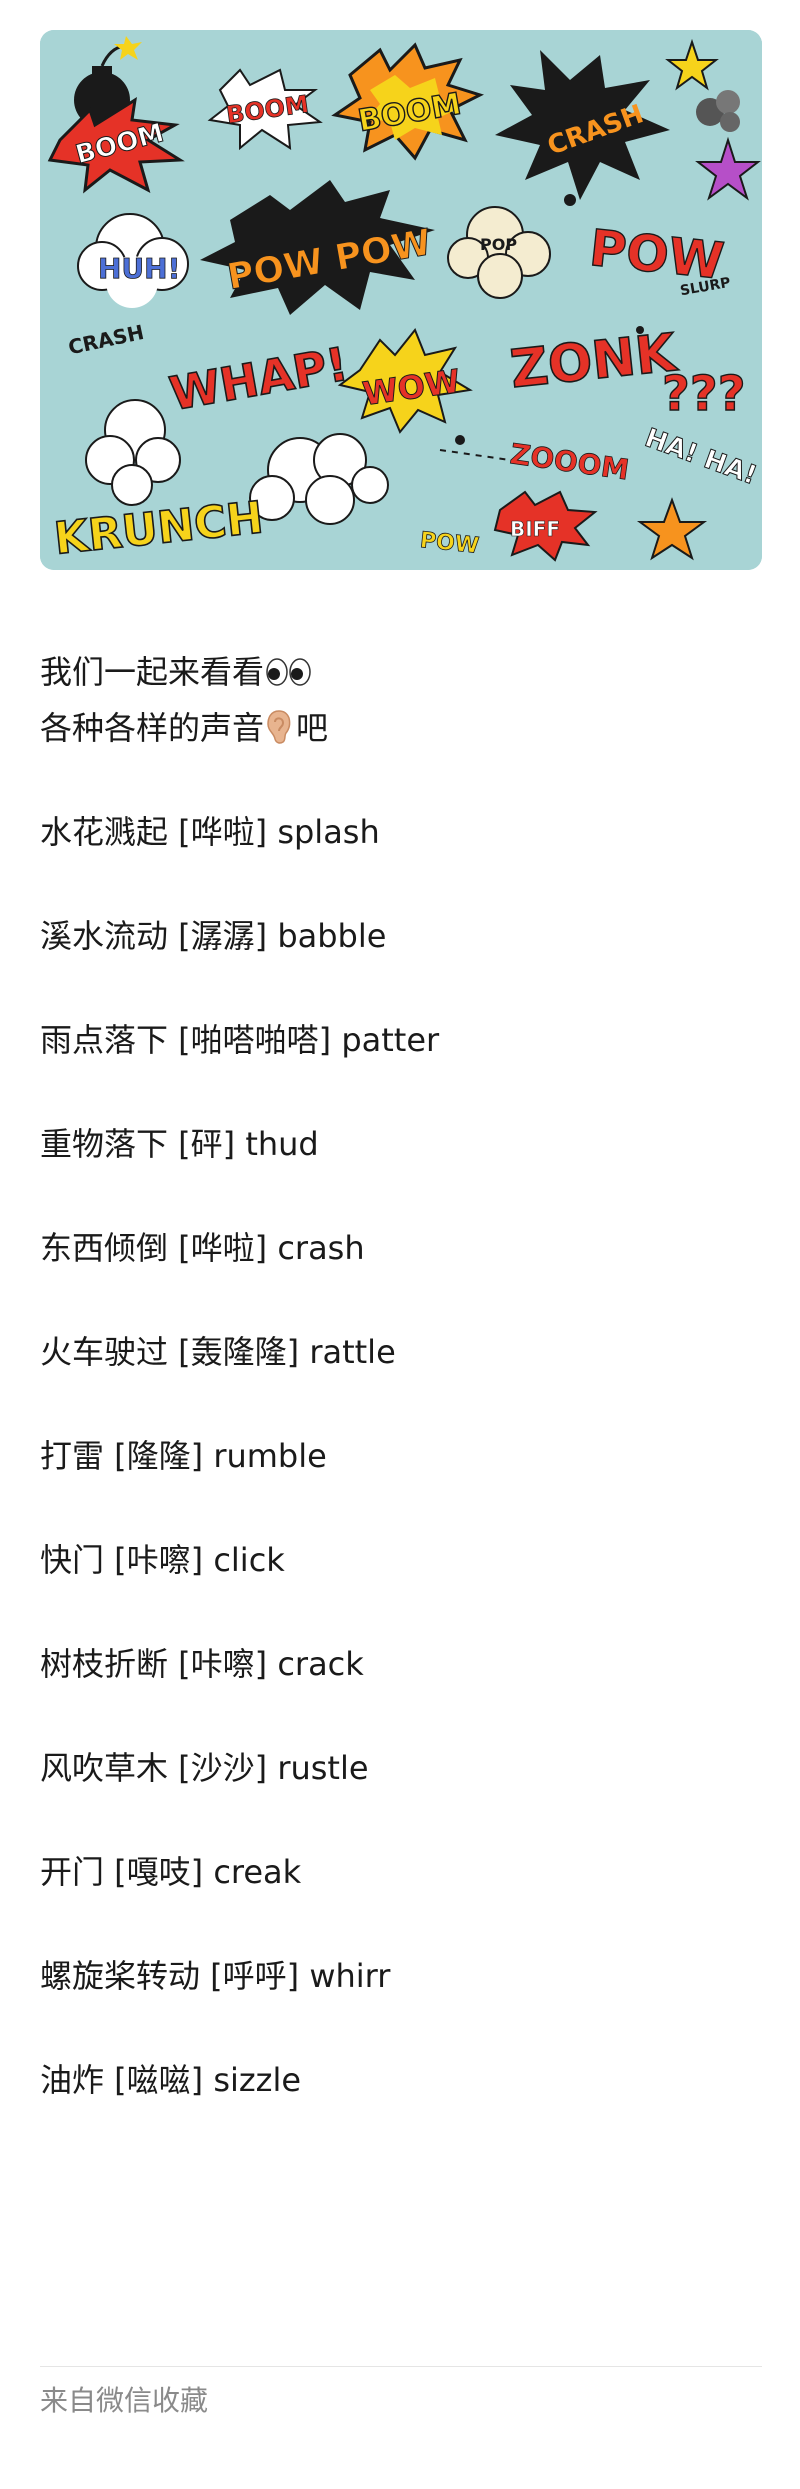 The height and width of the screenshot is (2489, 800). Describe the element at coordinates (400, 731) in the screenshot. I see `intro-line-2: 各种各样的声音吧` at that location.